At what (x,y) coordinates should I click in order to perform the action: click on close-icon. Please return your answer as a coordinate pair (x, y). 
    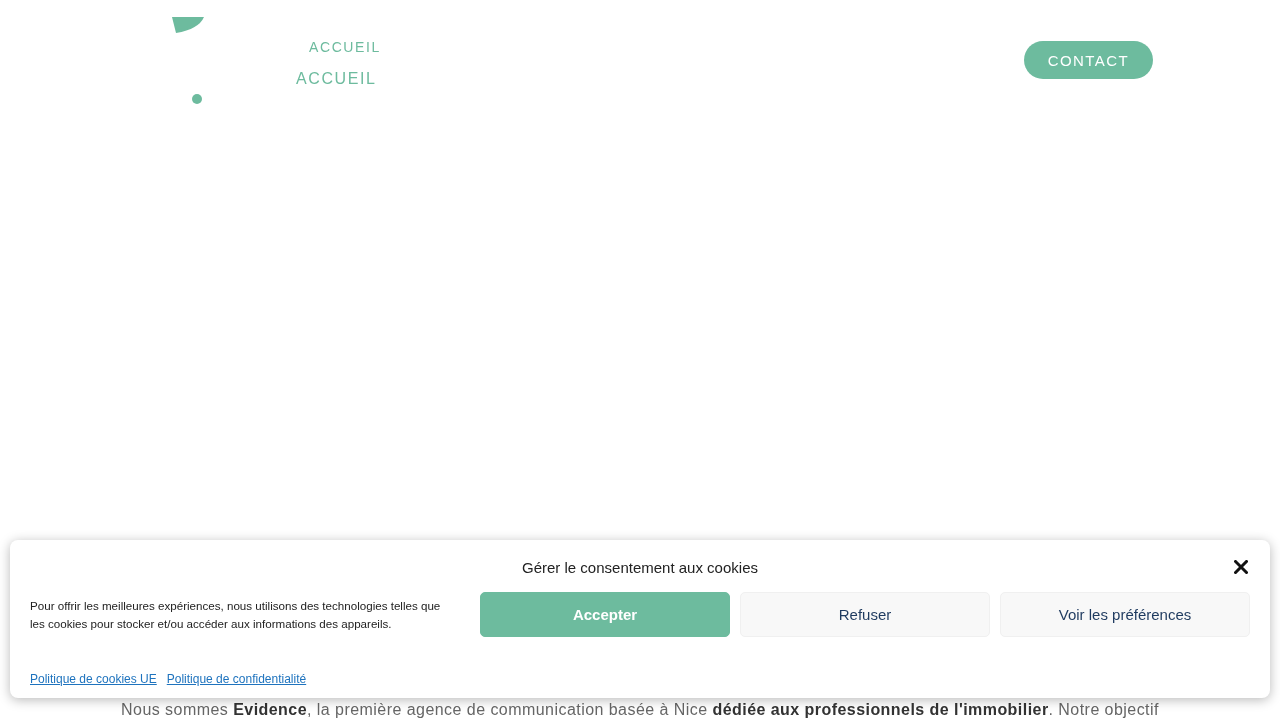
    Looking at the image, I should click on (1241, 567).